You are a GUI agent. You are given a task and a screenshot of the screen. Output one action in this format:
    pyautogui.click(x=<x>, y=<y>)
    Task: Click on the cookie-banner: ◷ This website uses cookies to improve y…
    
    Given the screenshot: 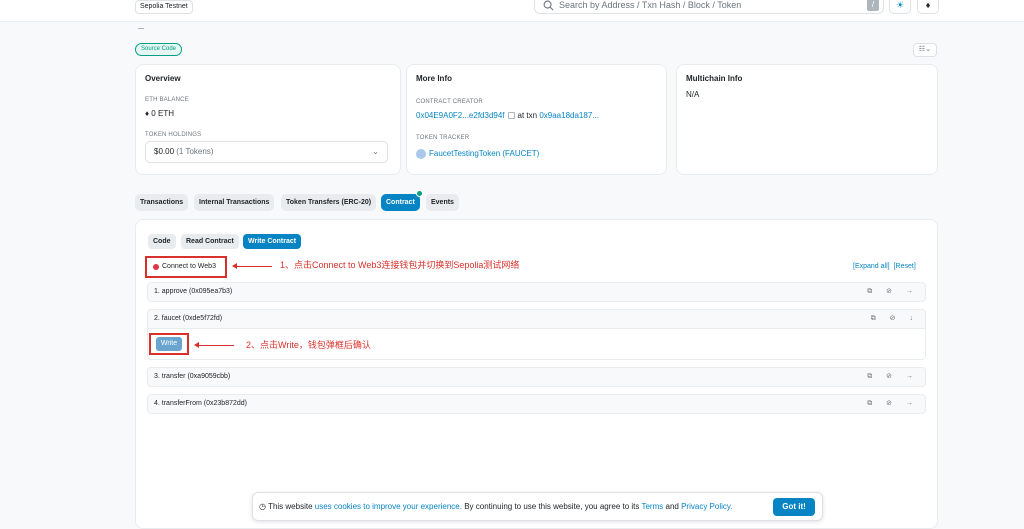 What is the action you would take?
    pyautogui.click(x=537, y=506)
    